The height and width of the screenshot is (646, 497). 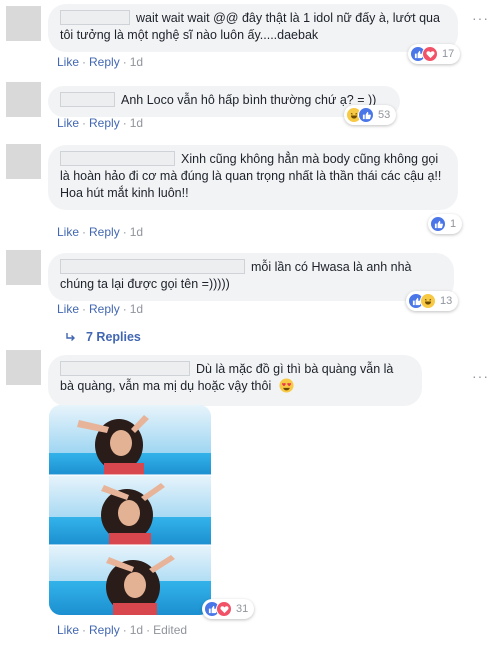 I want to click on view-replies-link: 7 Replies, so click(x=103, y=337).